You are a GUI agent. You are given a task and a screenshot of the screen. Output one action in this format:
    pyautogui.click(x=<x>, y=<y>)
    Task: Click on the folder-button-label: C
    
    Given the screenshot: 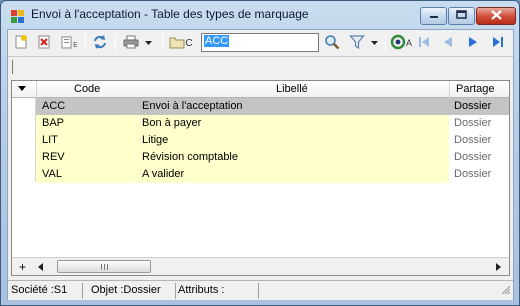 What is the action you would take?
    pyautogui.click(x=189, y=43)
    